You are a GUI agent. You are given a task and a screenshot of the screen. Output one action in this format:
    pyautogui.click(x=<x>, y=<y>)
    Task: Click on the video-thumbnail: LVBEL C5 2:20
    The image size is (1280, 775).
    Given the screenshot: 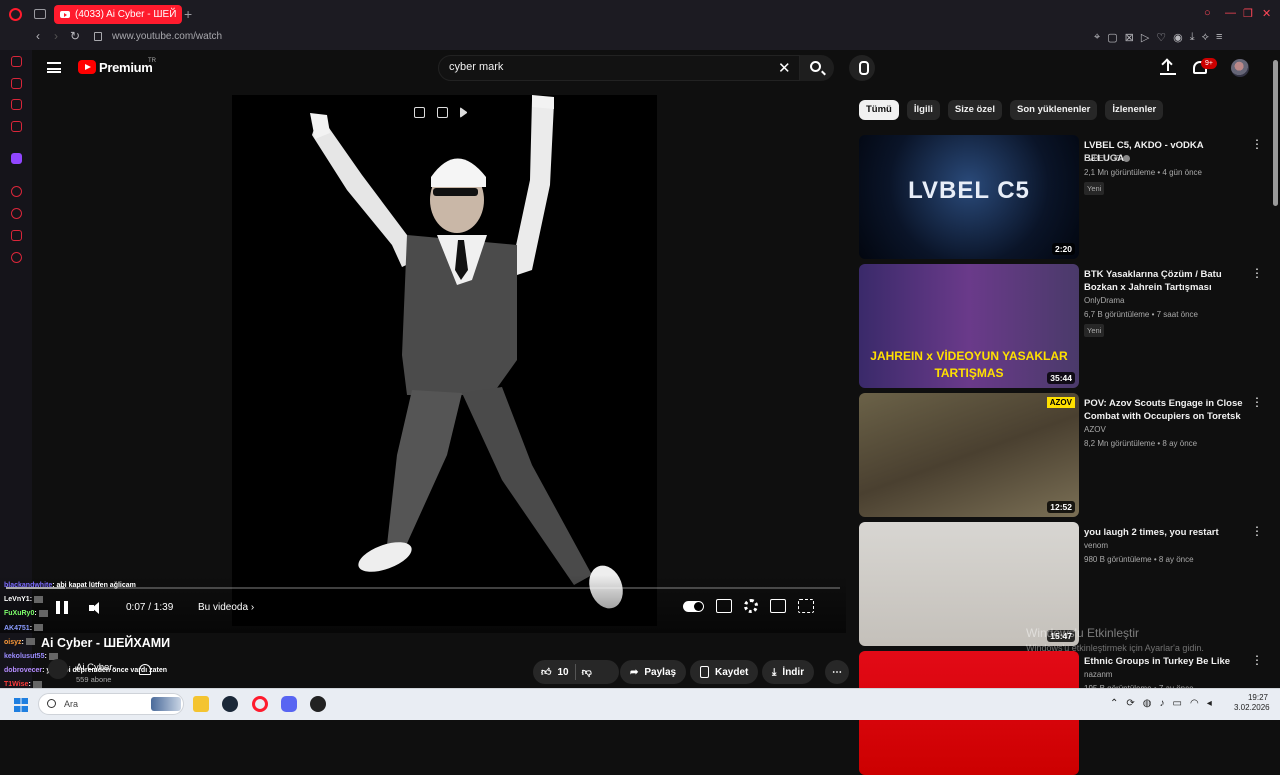 What is the action you would take?
    pyautogui.click(x=969, y=197)
    